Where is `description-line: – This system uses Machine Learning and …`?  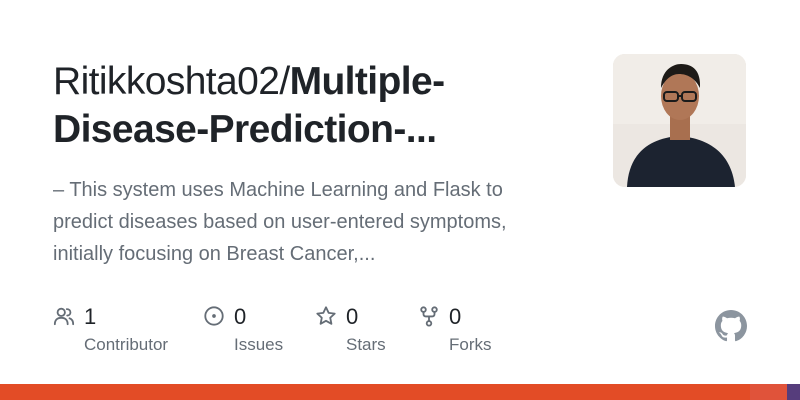
description-line: – This system uses Machine Learning and … is located at coordinates (278, 190).